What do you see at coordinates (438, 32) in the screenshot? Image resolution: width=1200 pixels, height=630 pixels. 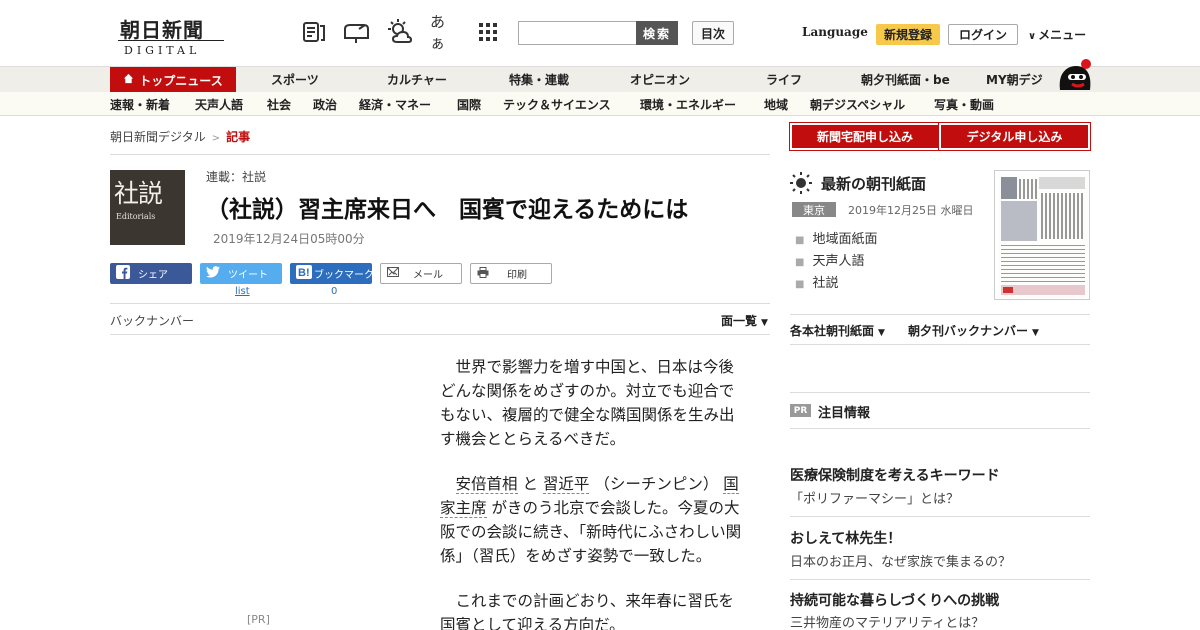 I see `font-size-label: あぁ` at bounding box center [438, 32].